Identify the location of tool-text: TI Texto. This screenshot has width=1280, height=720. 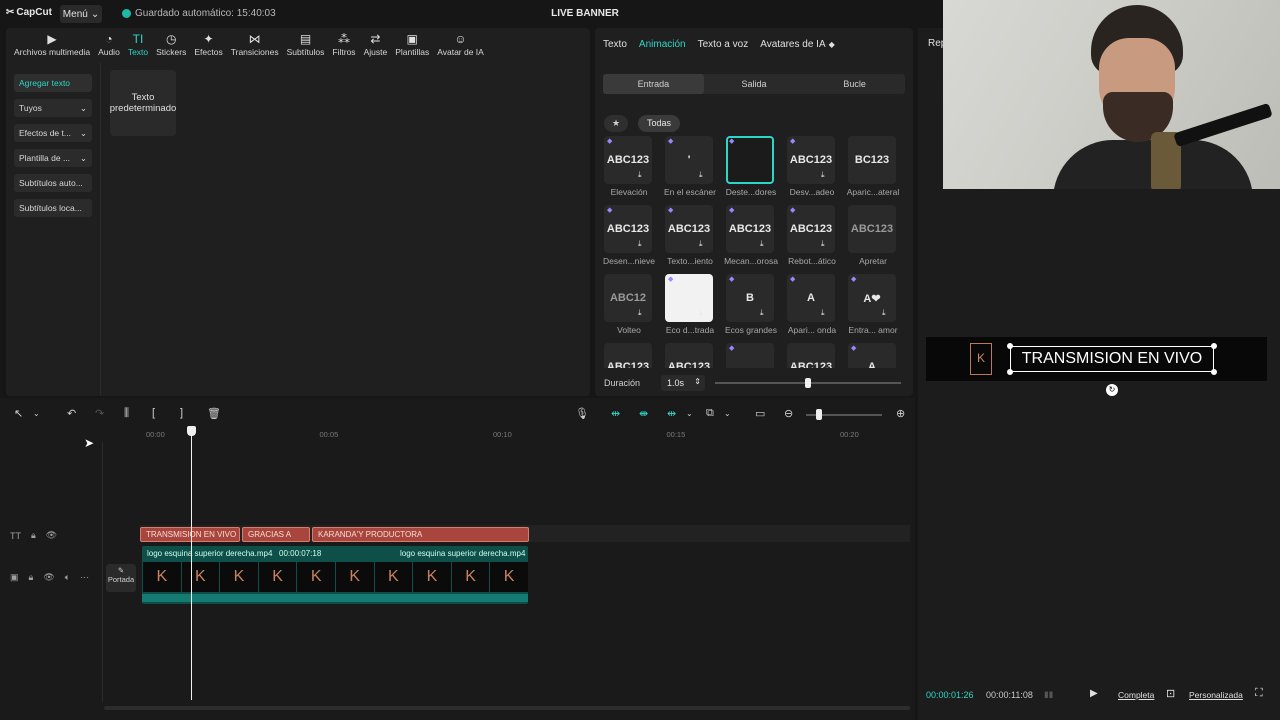
(138, 45).